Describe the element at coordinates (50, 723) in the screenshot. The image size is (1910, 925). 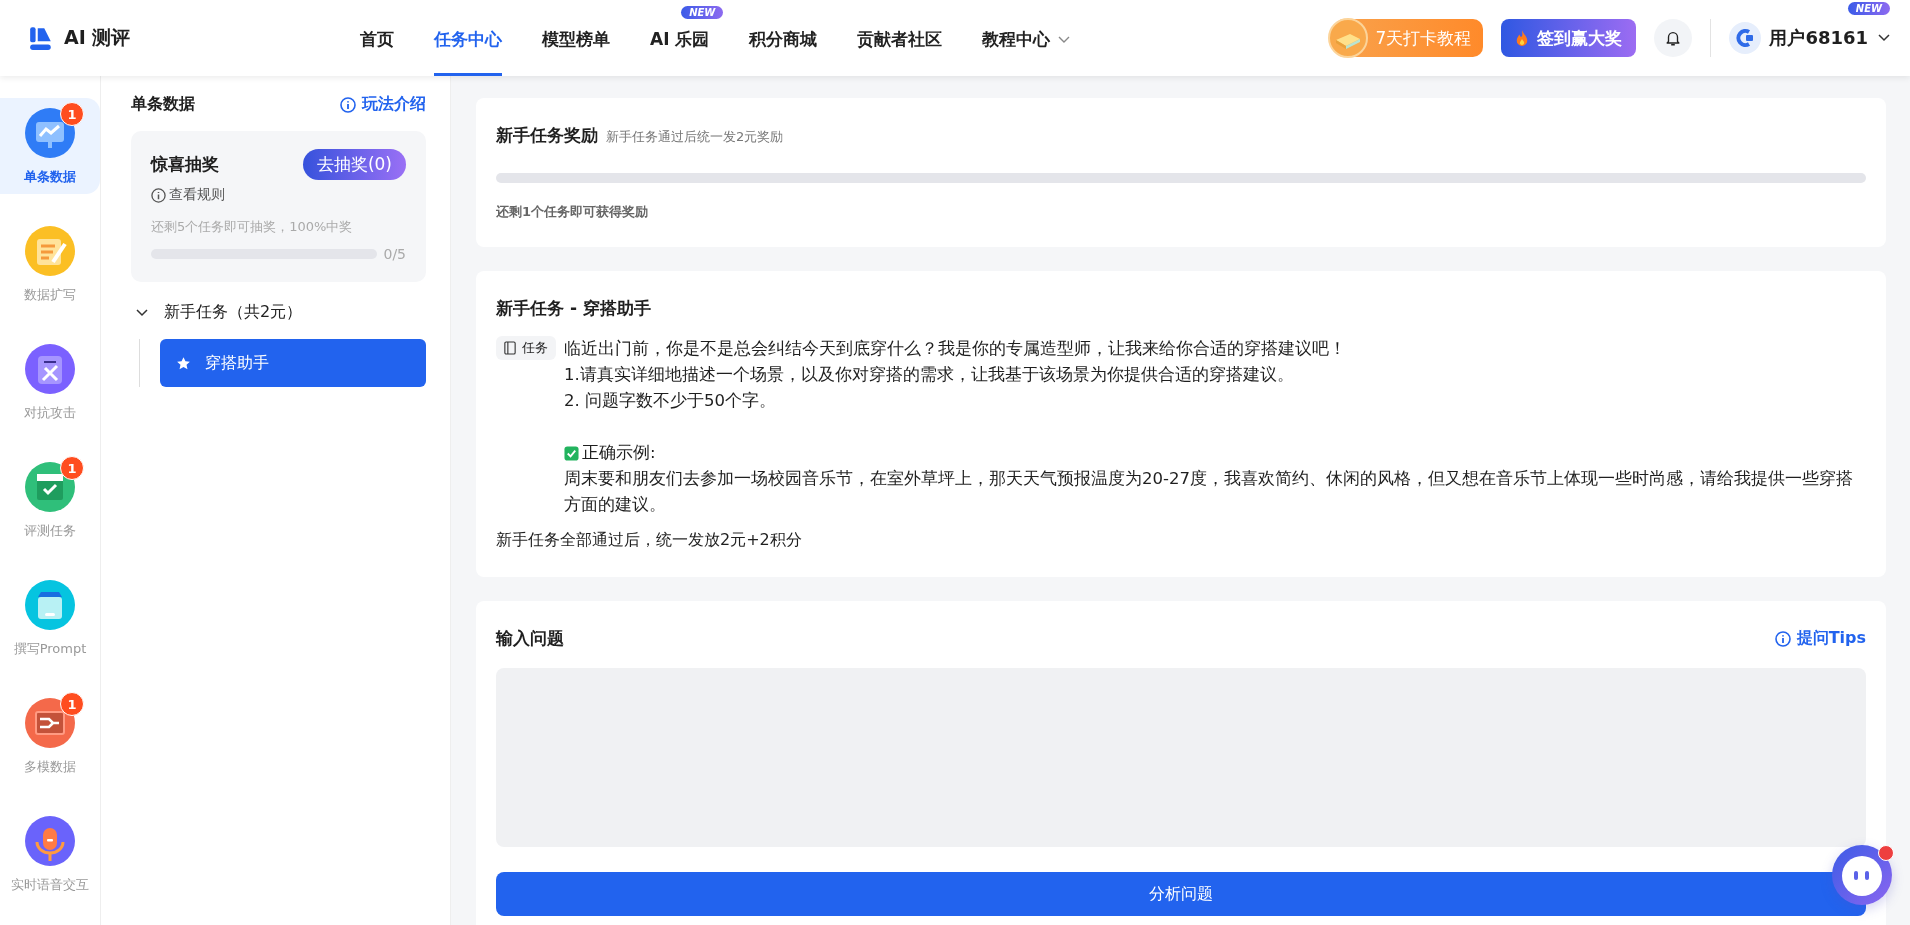
I see `presentation-board-icon` at that location.